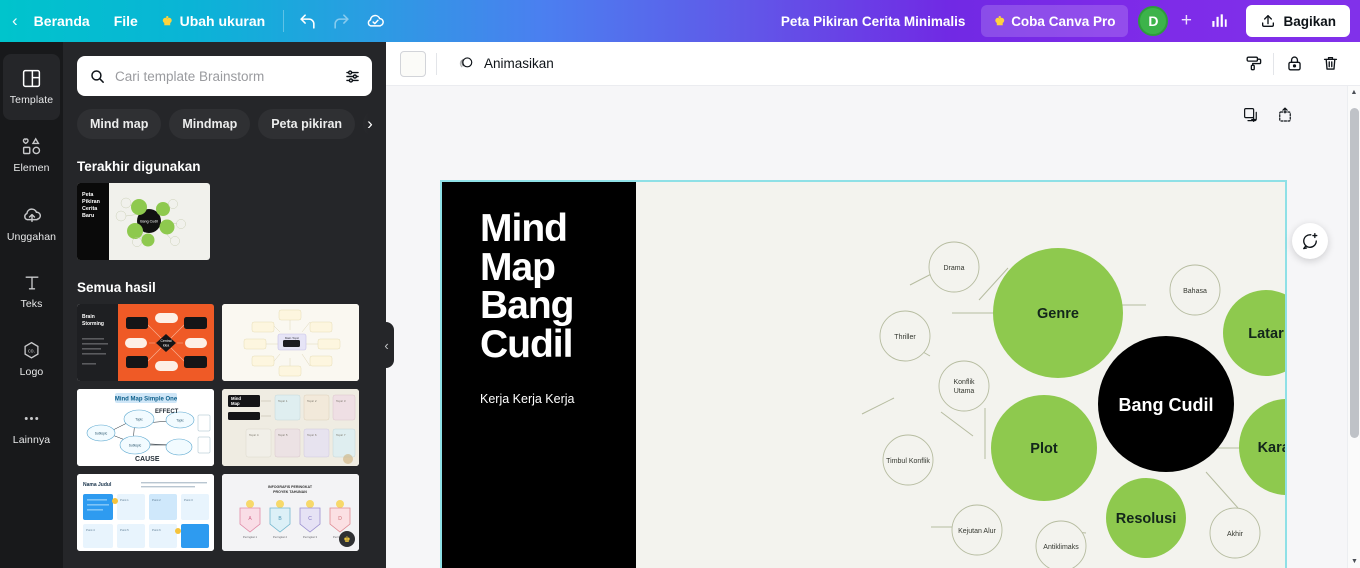  What do you see at coordinates (119, 124) in the screenshot?
I see `tag-mind-map: Mind map` at bounding box center [119, 124].